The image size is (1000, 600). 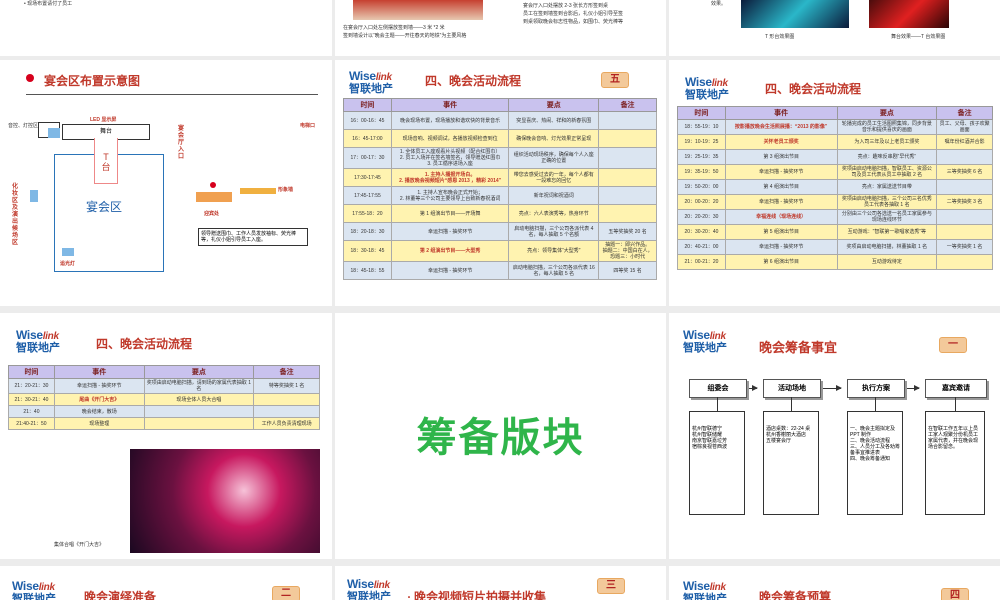 I want to click on slide-1: • 现场布置请付了员工, so click(x=166, y=28).